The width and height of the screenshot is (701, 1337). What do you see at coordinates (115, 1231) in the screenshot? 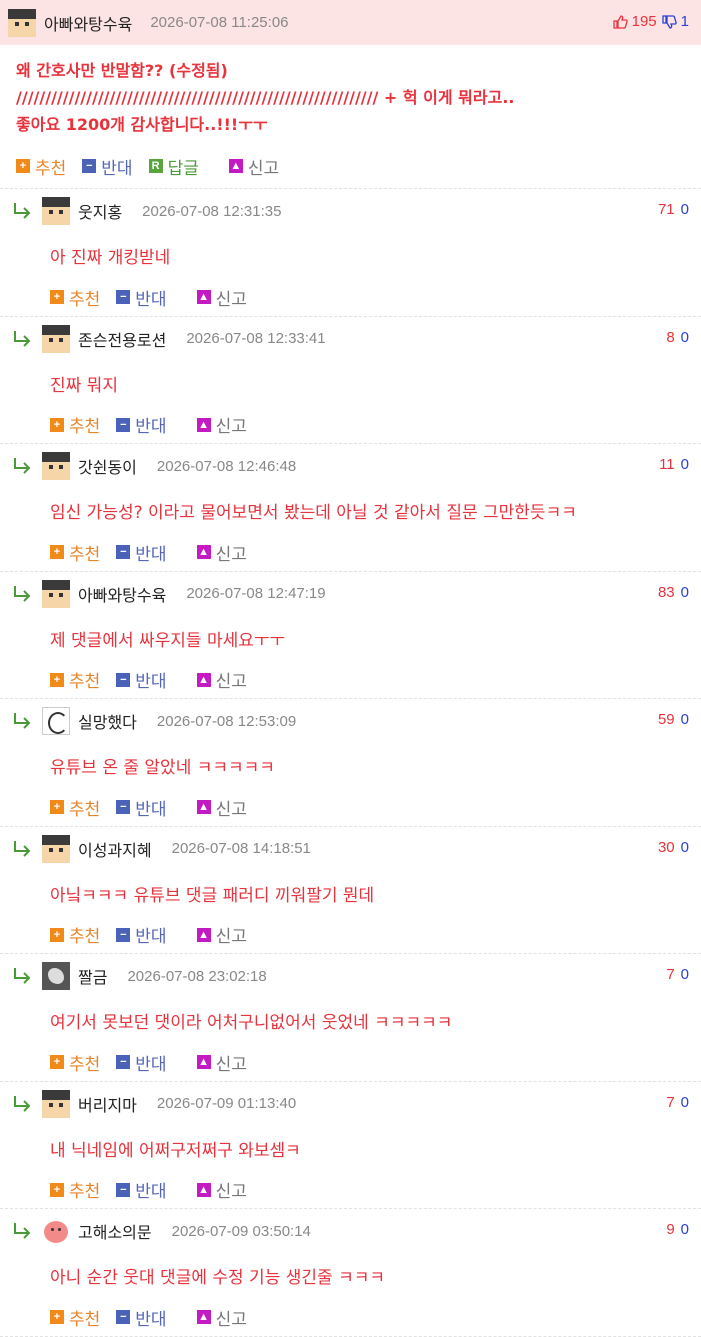
I see `comment-author: 고해소의문` at bounding box center [115, 1231].